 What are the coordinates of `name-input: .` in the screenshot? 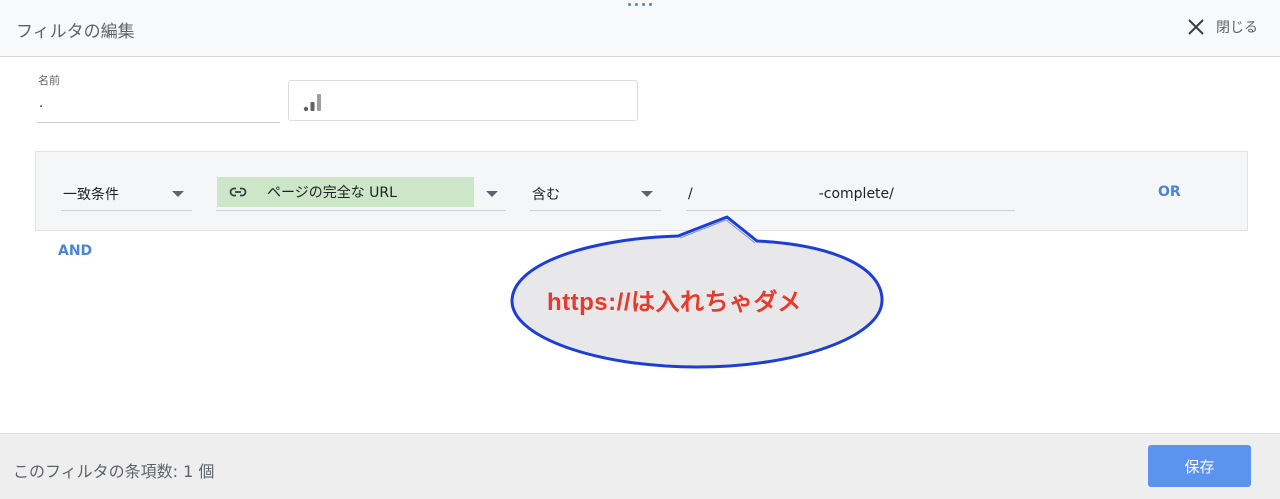 It's located at (158, 107).